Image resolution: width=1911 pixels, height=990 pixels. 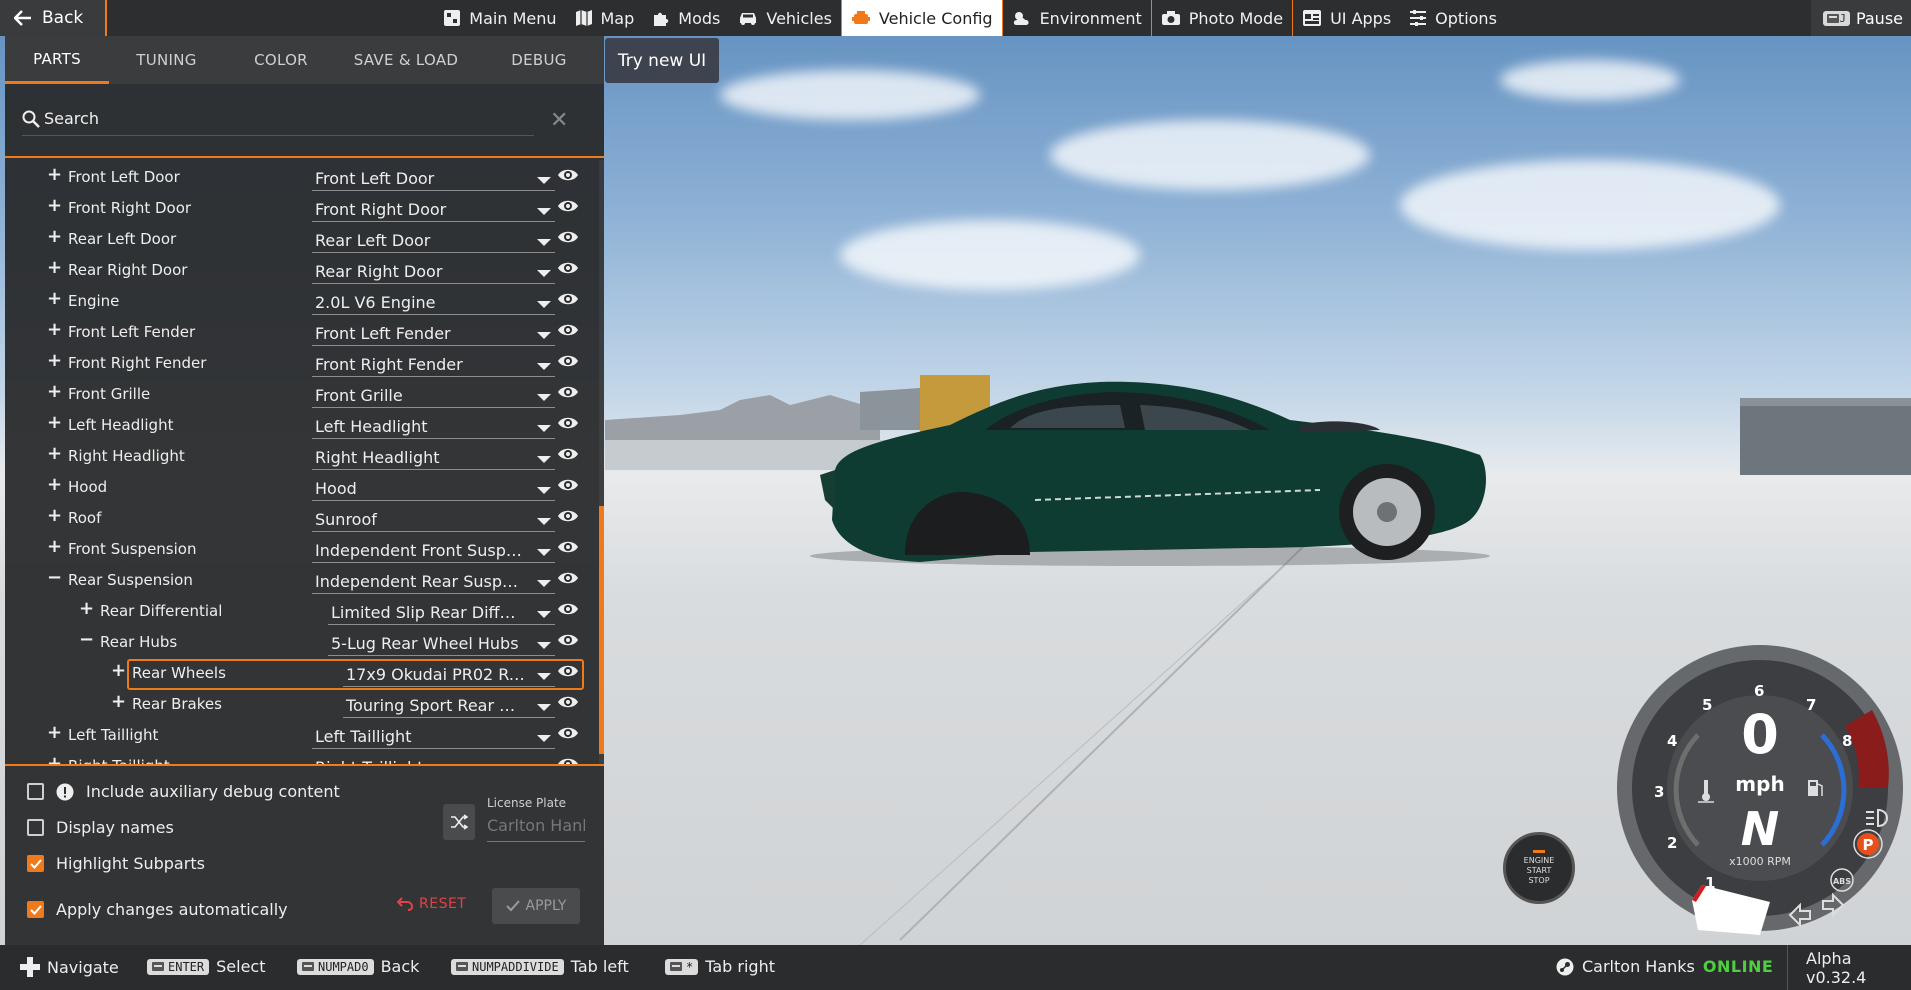 What do you see at coordinates (433, 457) in the screenshot?
I see `part-select: Right Headlight` at bounding box center [433, 457].